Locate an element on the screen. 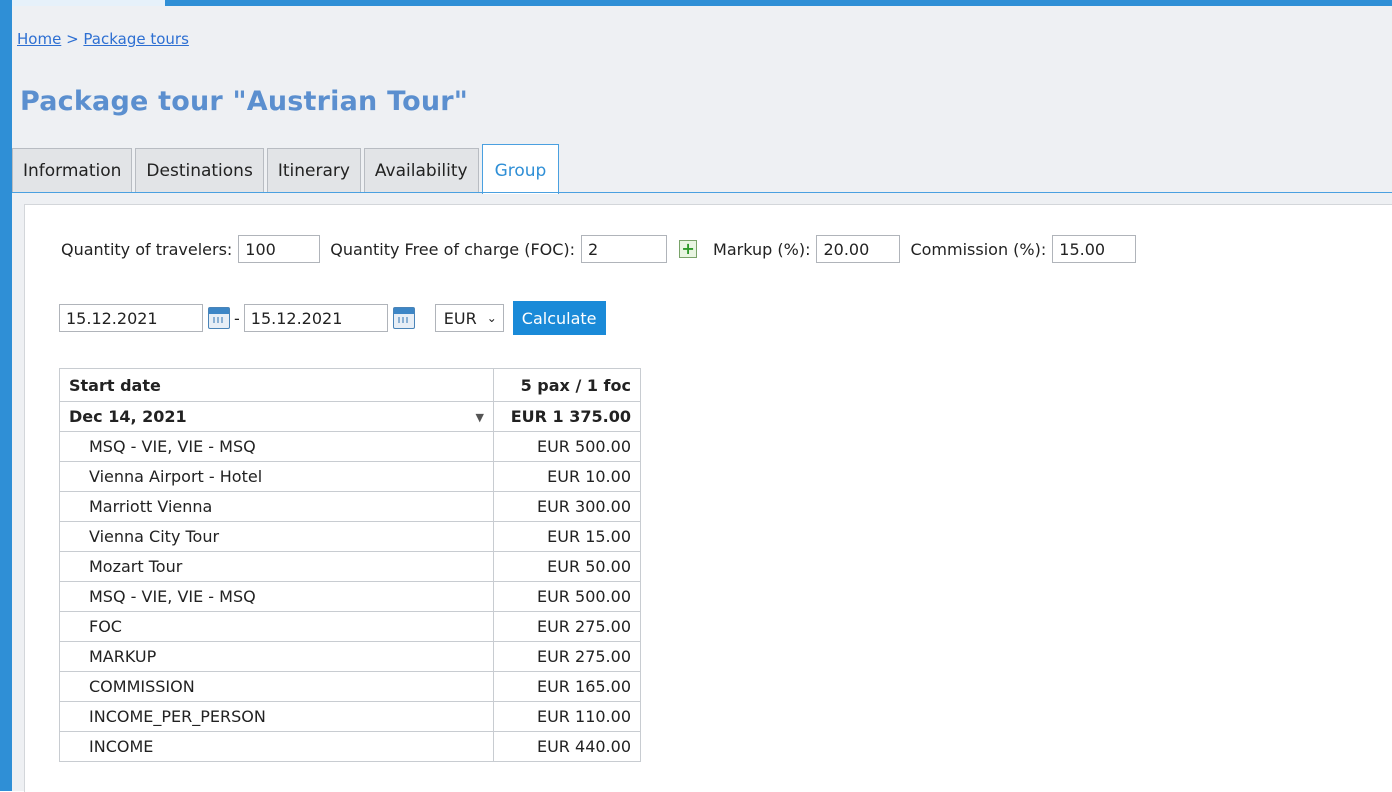 The image size is (1392, 792). tab-itinerary: Itinerary is located at coordinates (313, 170).